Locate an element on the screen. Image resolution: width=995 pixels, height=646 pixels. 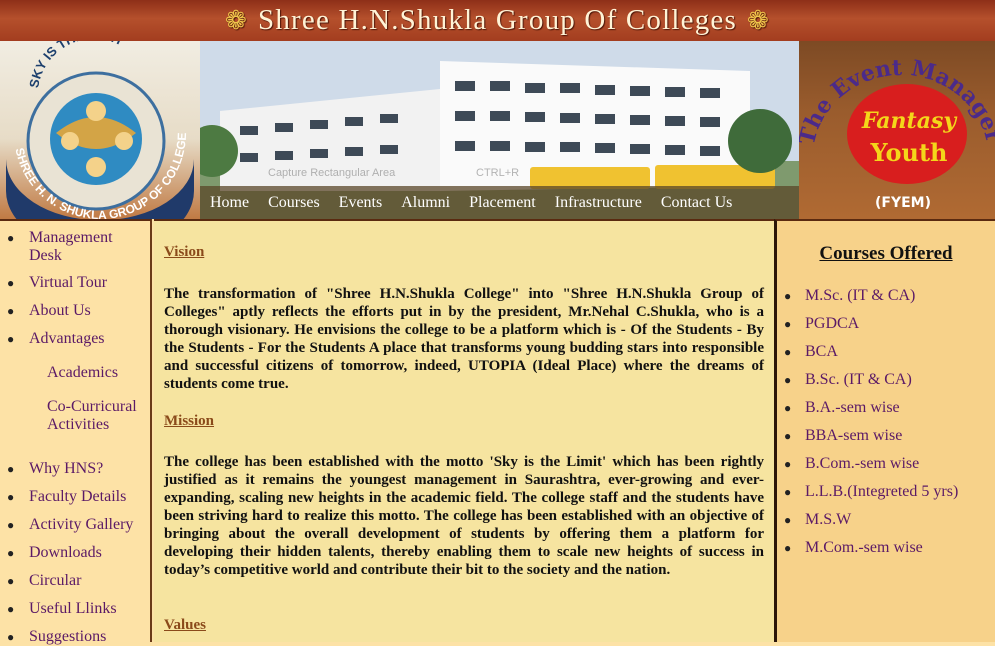
courses-title: Courses Offered is located at coordinates (886, 253).